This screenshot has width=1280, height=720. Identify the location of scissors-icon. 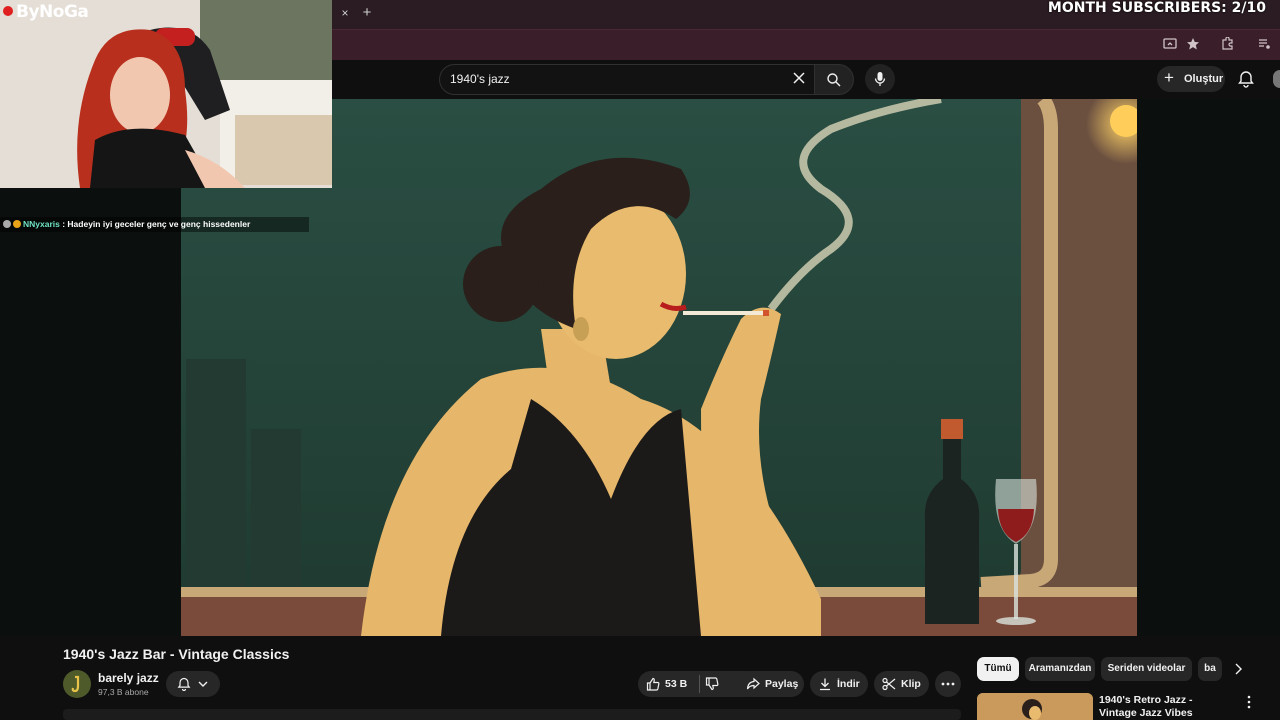
(889, 684).